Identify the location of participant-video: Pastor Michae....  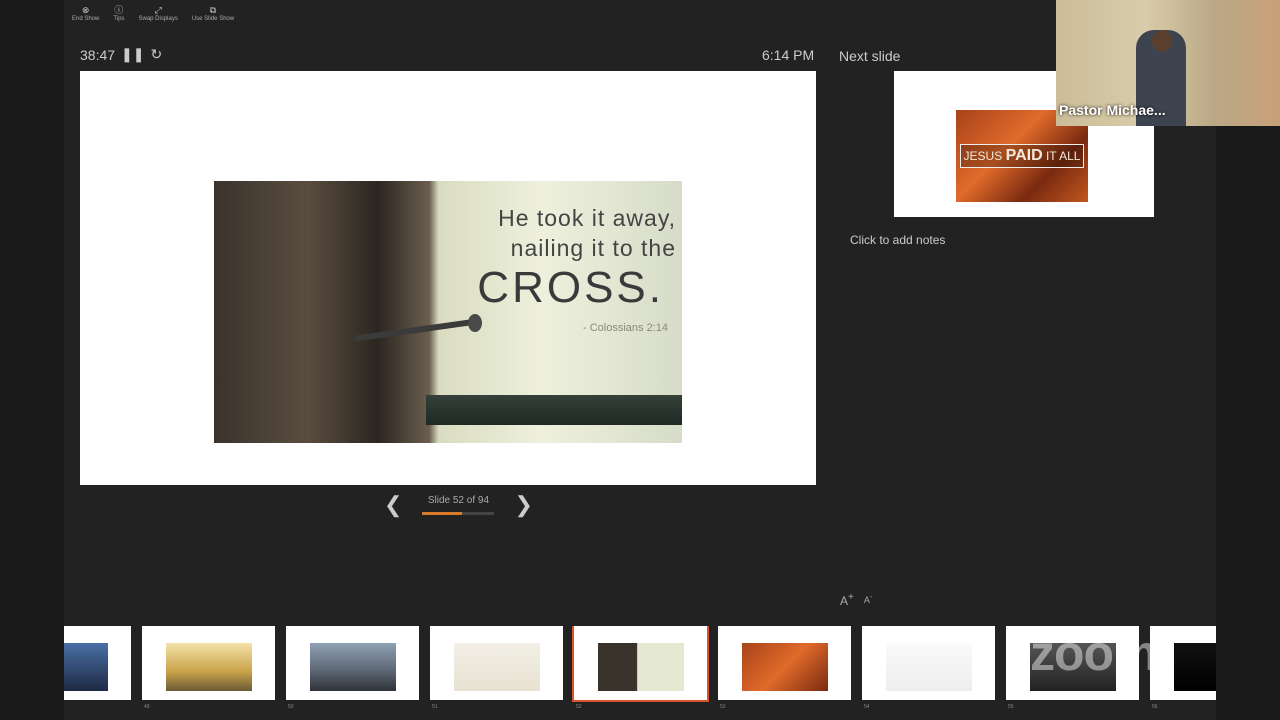
(1168, 63).